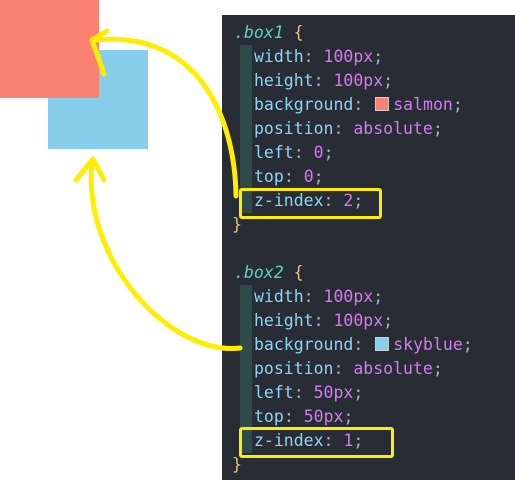  I want to click on css-declaration: left: 0;, so click(294, 152).